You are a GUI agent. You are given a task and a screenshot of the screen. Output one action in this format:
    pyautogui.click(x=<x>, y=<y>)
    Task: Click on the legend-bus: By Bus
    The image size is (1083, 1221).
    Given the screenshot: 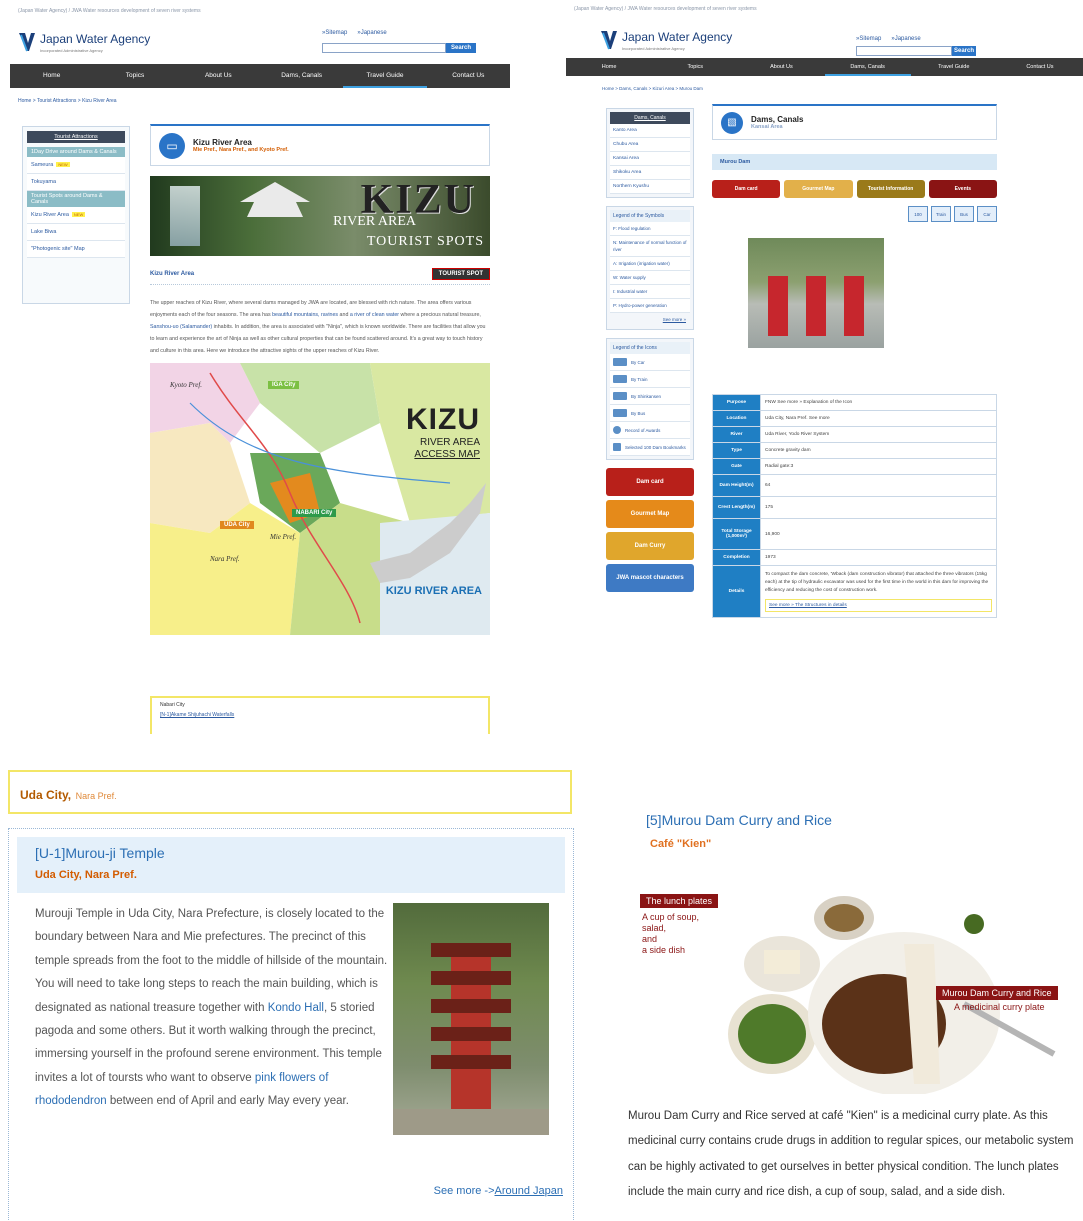 What is the action you would take?
    pyautogui.click(x=650, y=413)
    